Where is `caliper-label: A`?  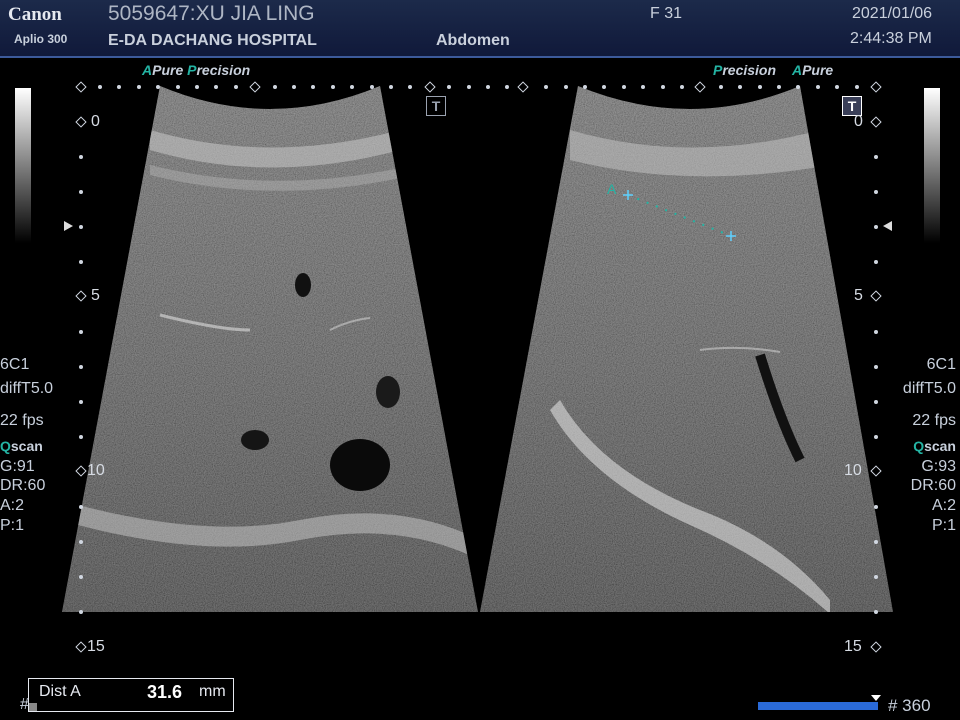
caliper-label: A is located at coordinates (612, 189).